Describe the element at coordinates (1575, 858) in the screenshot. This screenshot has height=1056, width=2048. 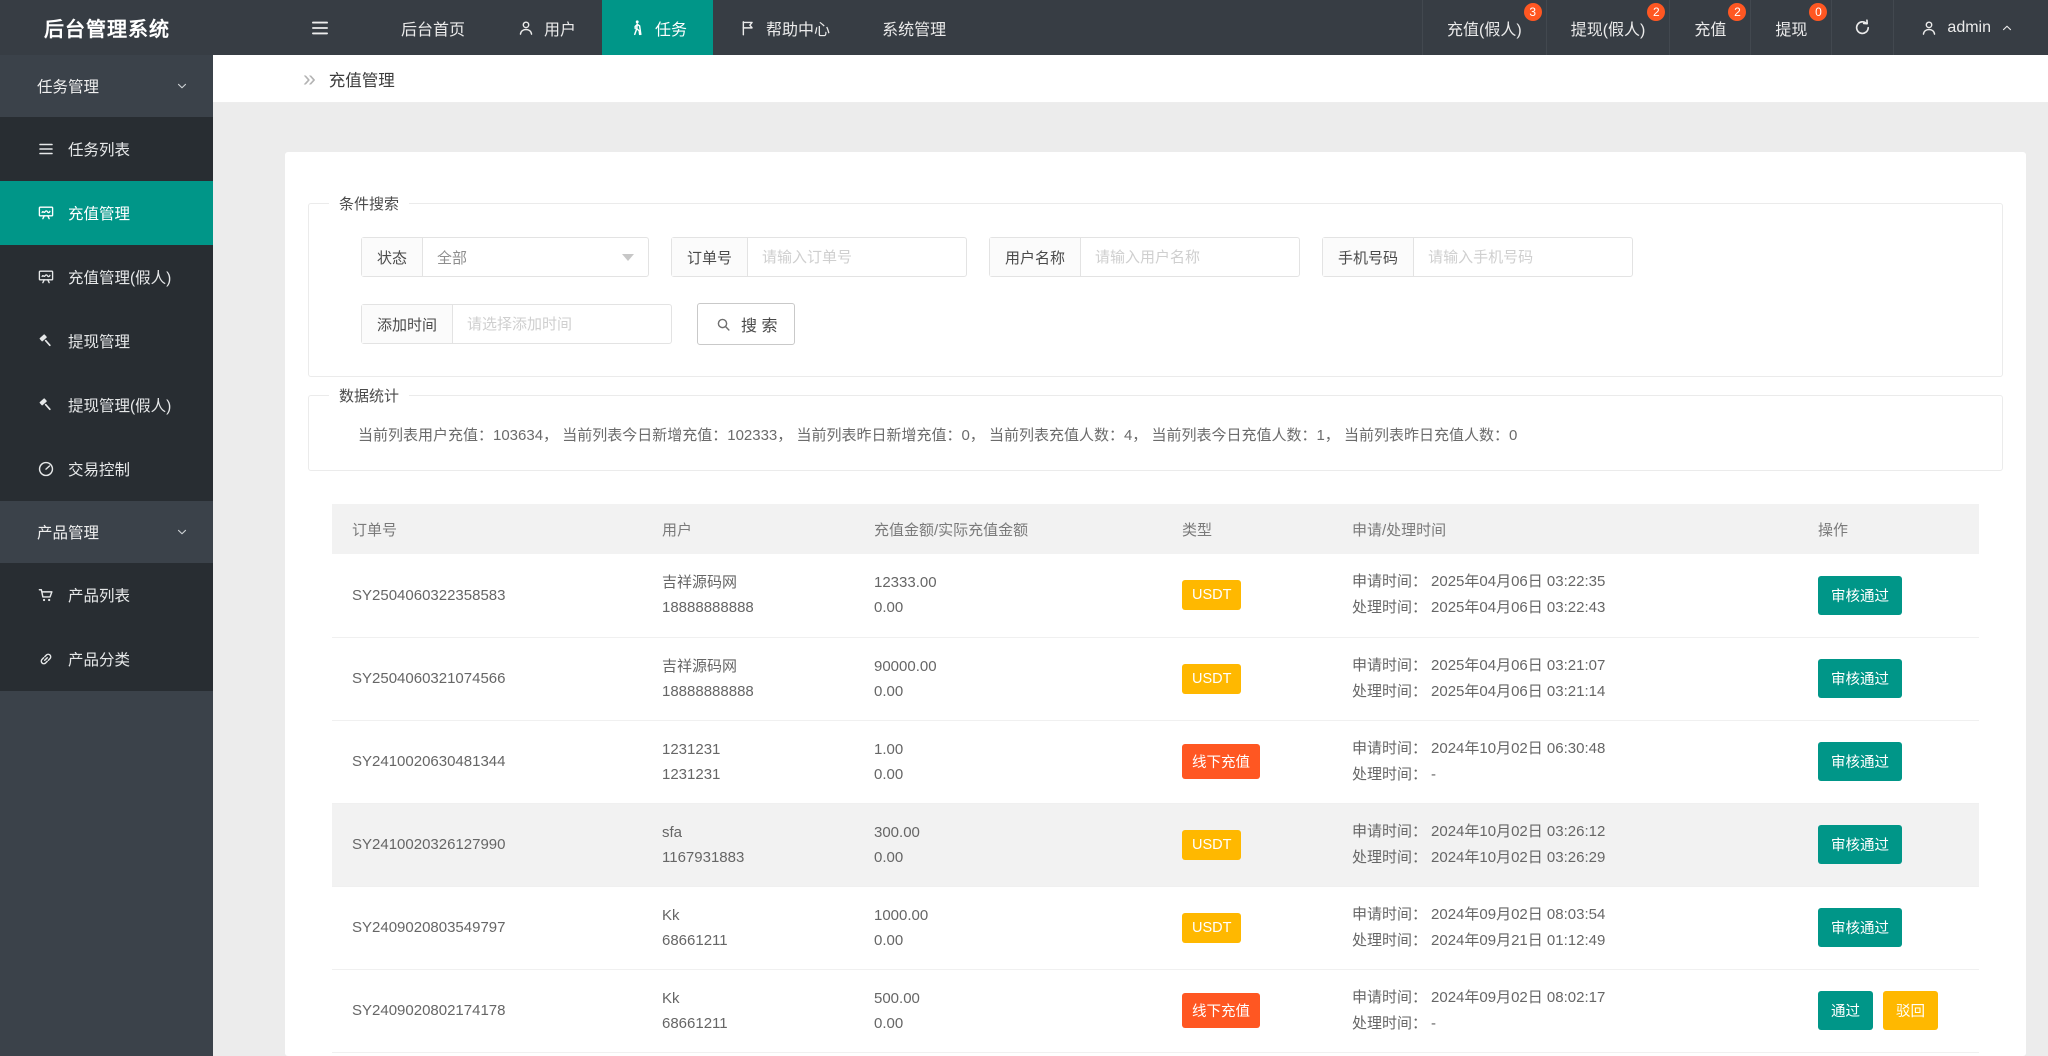
I see `process-time-line: 处理时间： 2024年10月02日 03:26:29` at that location.